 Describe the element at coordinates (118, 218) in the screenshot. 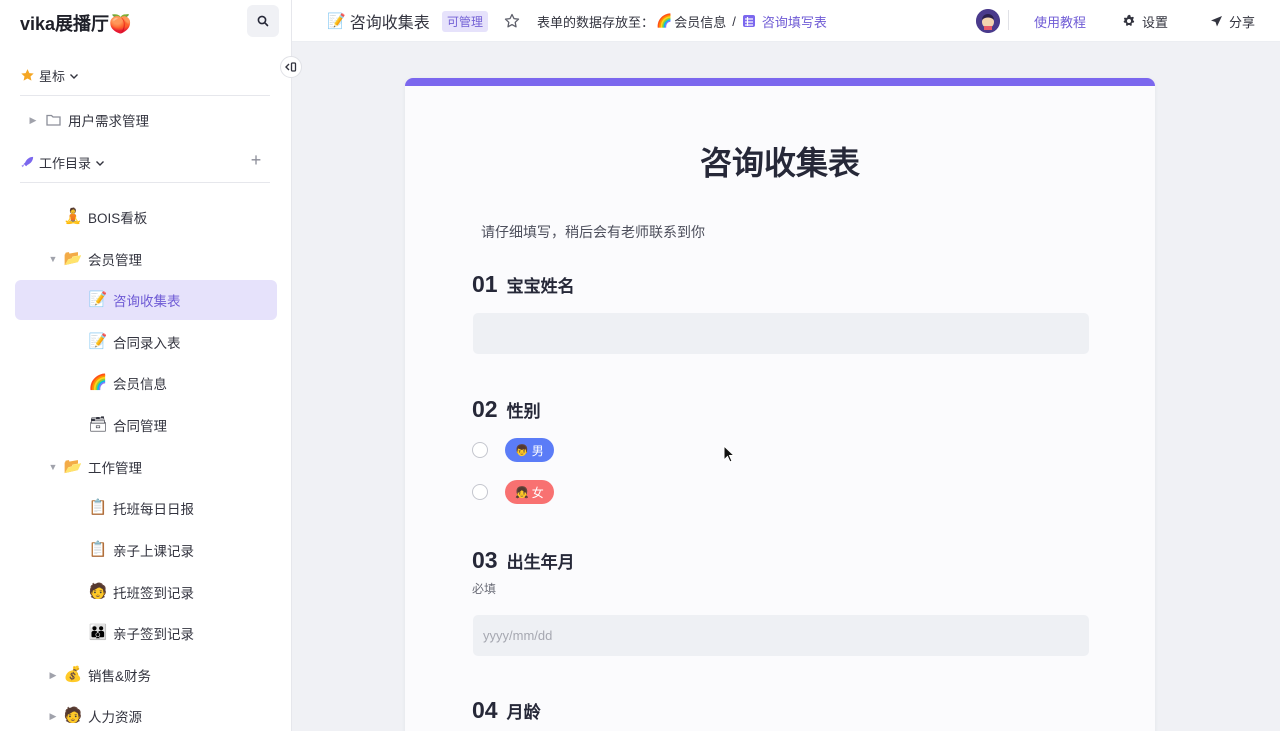

I see `sidebar-item-label: BOIS看板` at that location.